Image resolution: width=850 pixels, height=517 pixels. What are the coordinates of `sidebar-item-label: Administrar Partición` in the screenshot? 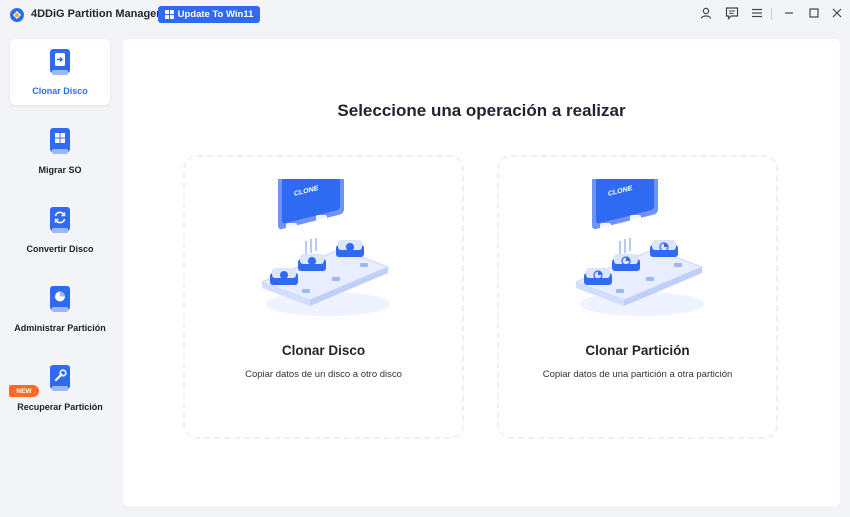 It's located at (60, 328).